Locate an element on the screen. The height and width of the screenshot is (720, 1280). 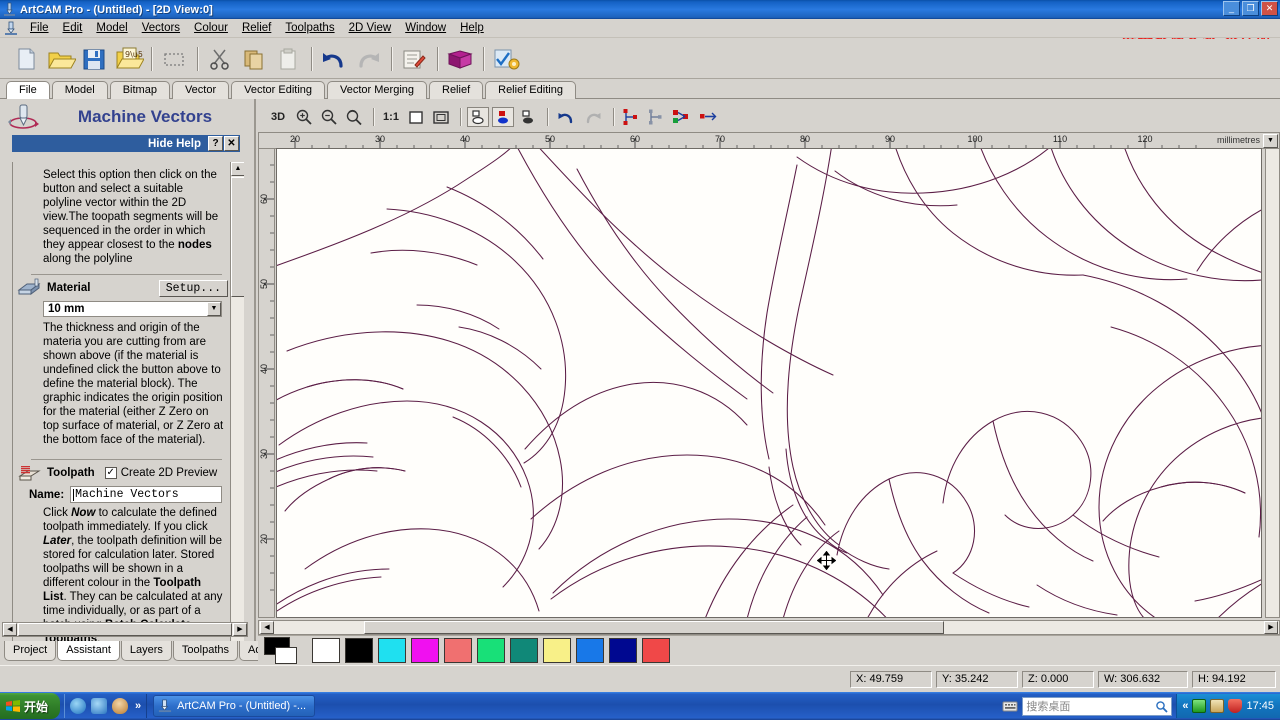
monitor-tray-icon is located at coordinates (1217, 706).